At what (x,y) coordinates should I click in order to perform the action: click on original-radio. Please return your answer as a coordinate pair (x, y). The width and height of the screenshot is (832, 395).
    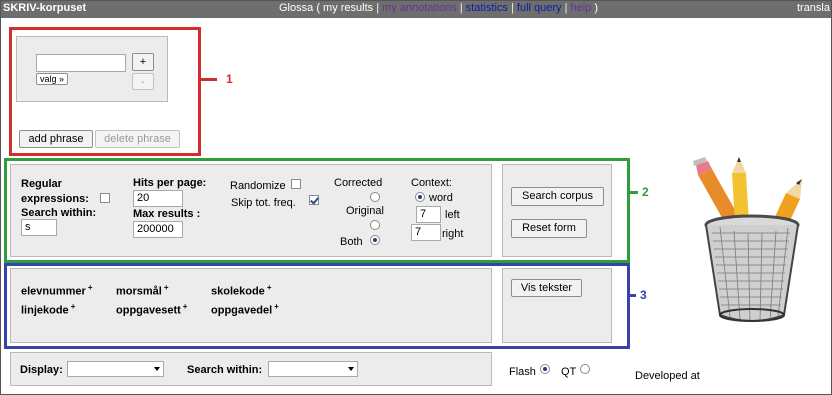
    Looking at the image, I should click on (375, 225).